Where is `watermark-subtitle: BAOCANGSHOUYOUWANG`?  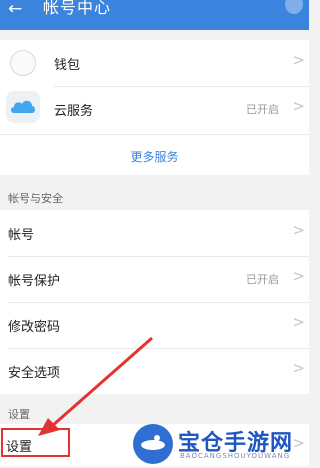
watermark-subtitle: BAOCANGSHOUYOUWANG is located at coordinates (235, 456).